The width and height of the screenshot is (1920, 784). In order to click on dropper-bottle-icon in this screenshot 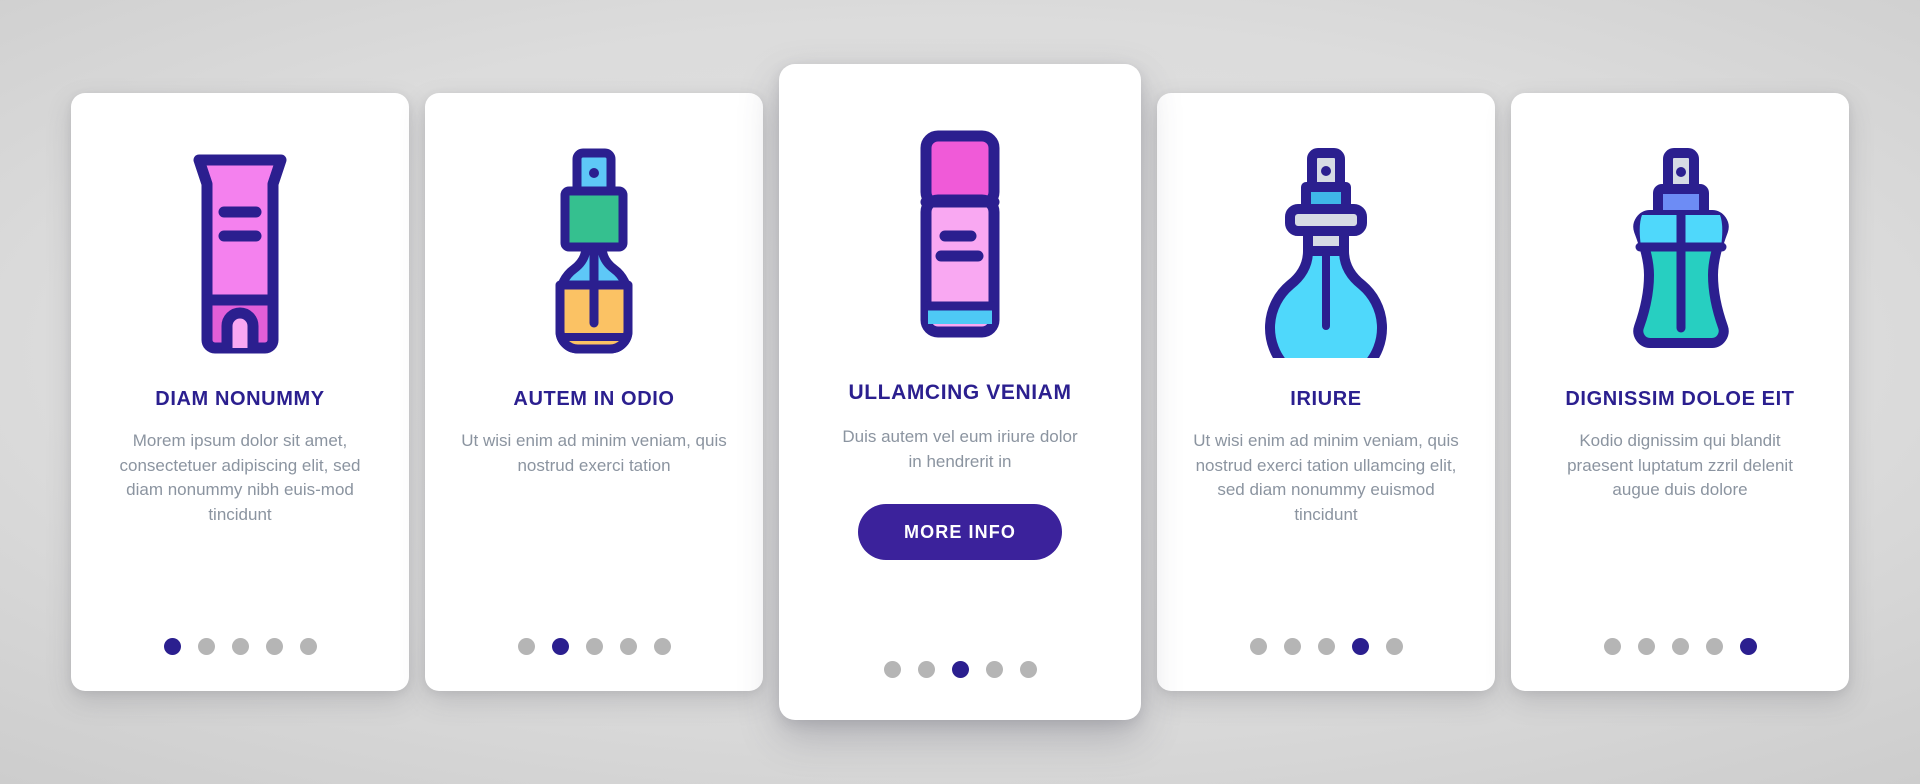, I will do `click(594, 252)`.